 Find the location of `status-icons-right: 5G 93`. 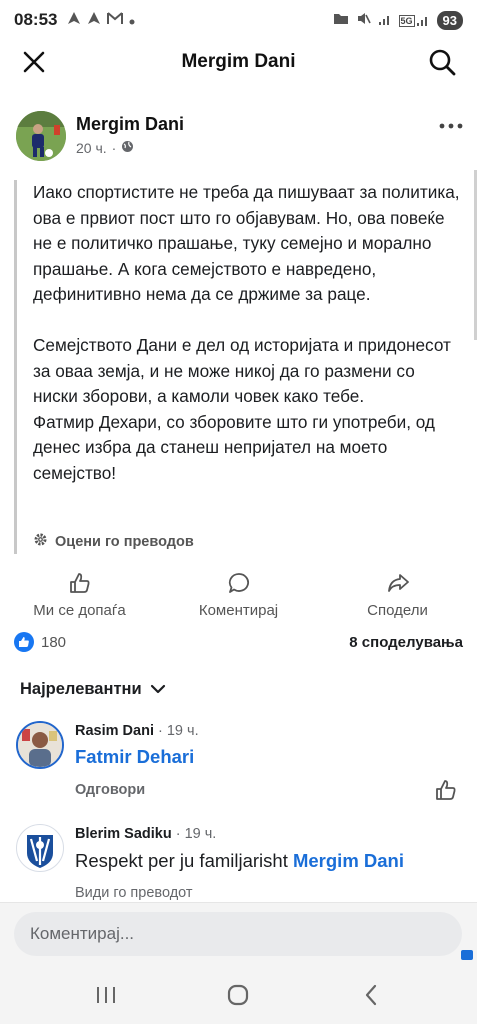

status-icons-right: 5G 93 is located at coordinates (398, 20).